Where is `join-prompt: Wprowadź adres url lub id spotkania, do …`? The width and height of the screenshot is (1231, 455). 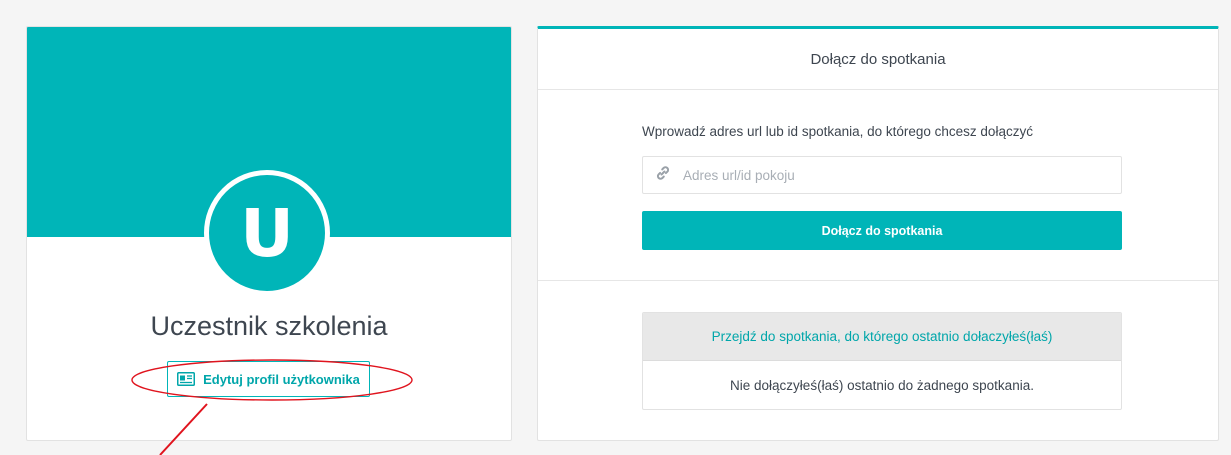 join-prompt: Wprowadź adres url lub id spotkania, do … is located at coordinates (837, 131).